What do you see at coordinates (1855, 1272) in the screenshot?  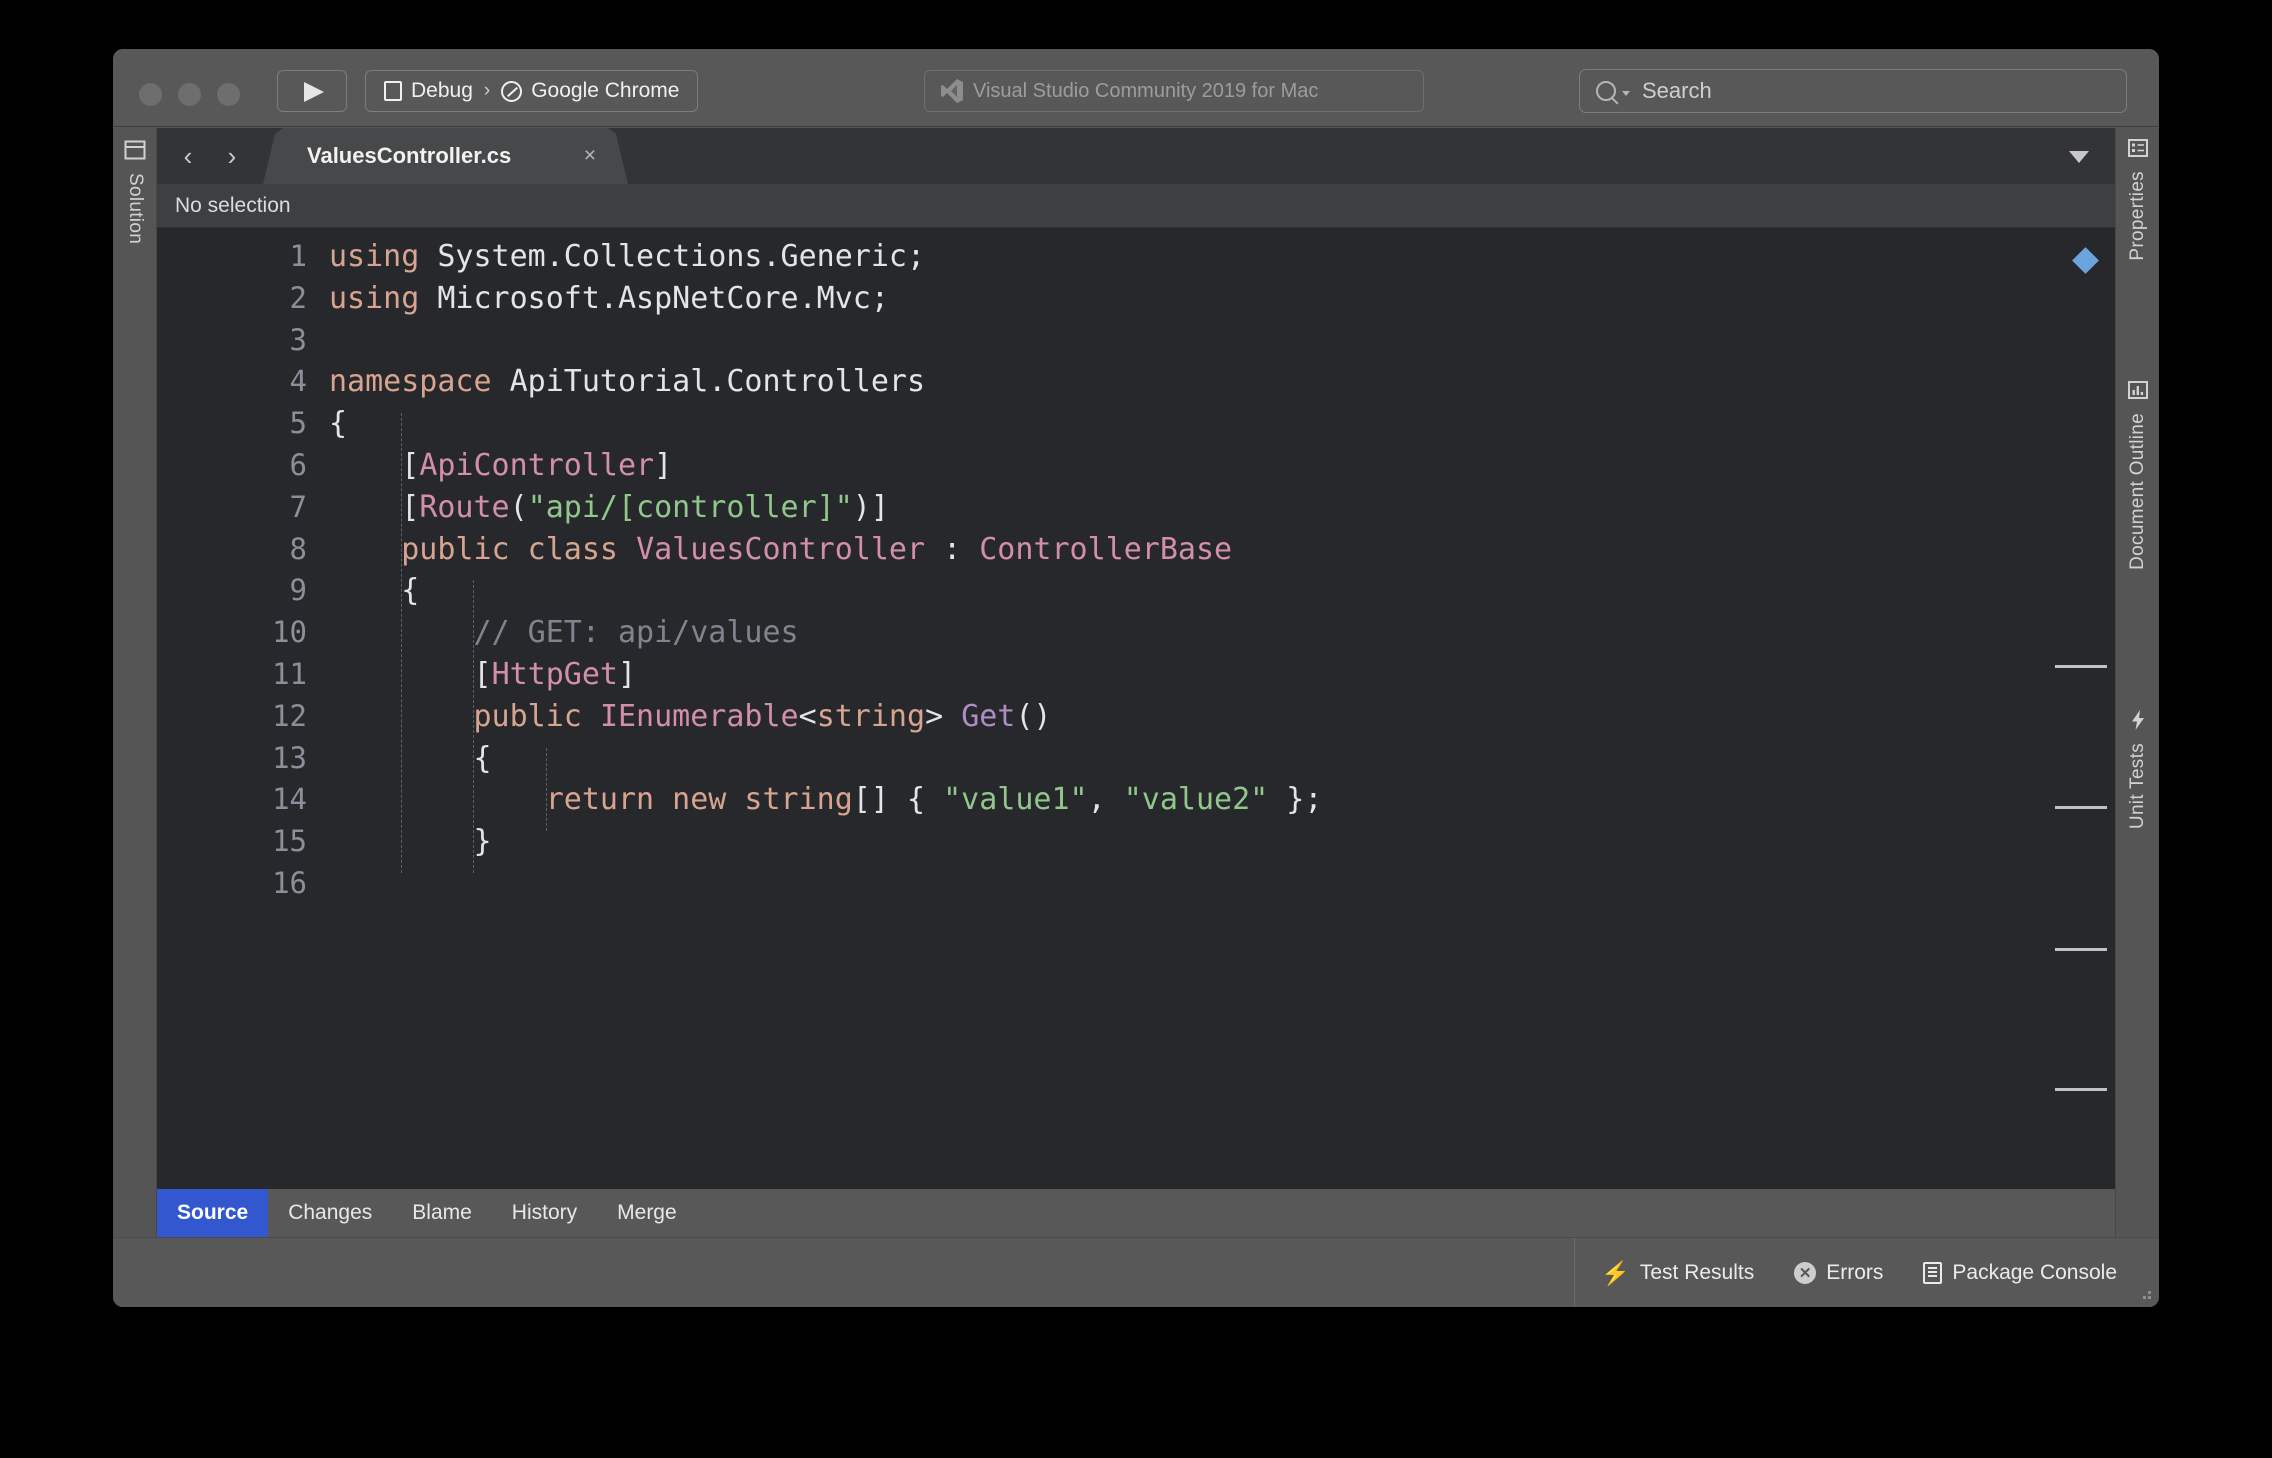 I see `status-label: Errors` at bounding box center [1855, 1272].